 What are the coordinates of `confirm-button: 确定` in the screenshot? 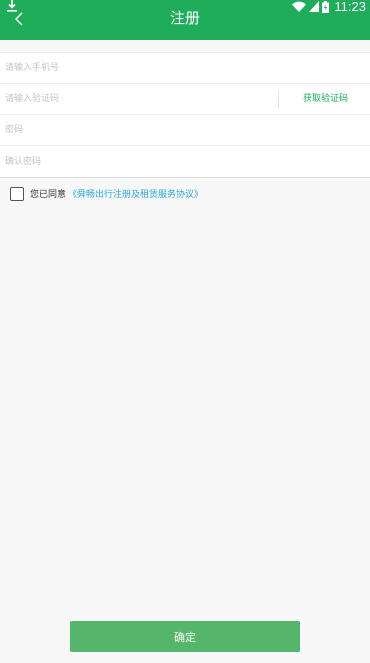 It's located at (185, 636).